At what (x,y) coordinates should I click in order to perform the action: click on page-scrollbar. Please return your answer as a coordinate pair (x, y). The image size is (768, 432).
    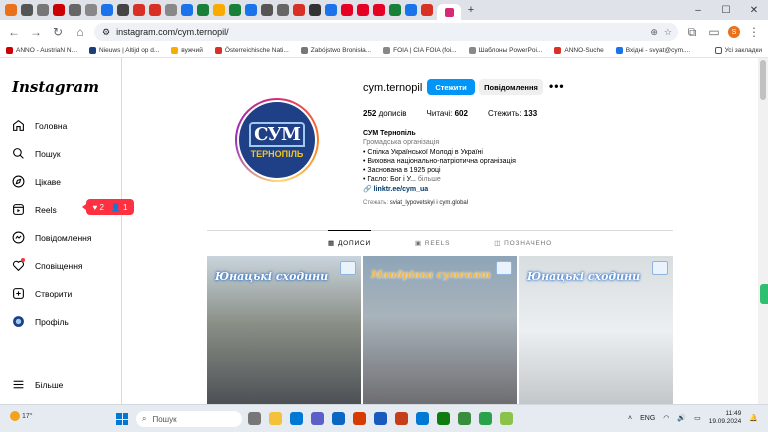
    Looking at the image, I should click on (763, 231).